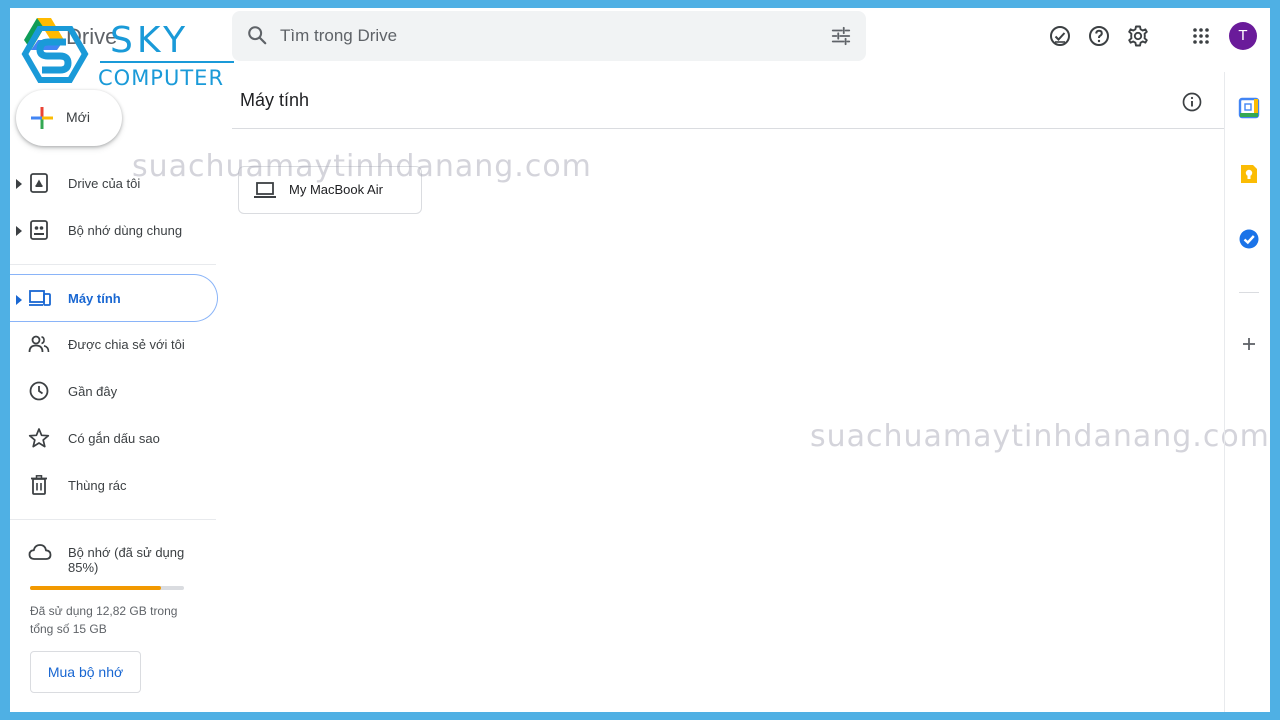 The height and width of the screenshot is (720, 1280). What do you see at coordinates (97, 485) in the screenshot?
I see `sidebar-item-label: Thùng rác` at bounding box center [97, 485].